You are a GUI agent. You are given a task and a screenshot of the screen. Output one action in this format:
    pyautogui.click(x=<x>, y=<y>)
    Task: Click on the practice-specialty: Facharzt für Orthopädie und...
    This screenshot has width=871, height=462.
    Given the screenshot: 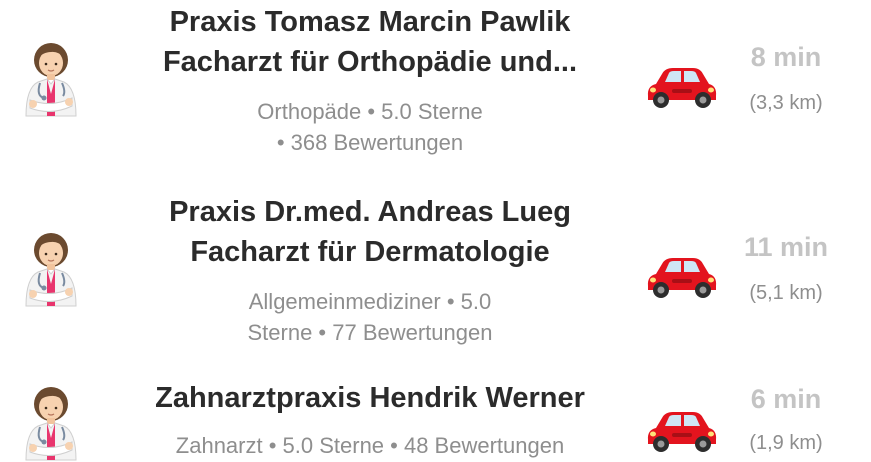 What is the action you would take?
    pyautogui.click(x=370, y=62)
    